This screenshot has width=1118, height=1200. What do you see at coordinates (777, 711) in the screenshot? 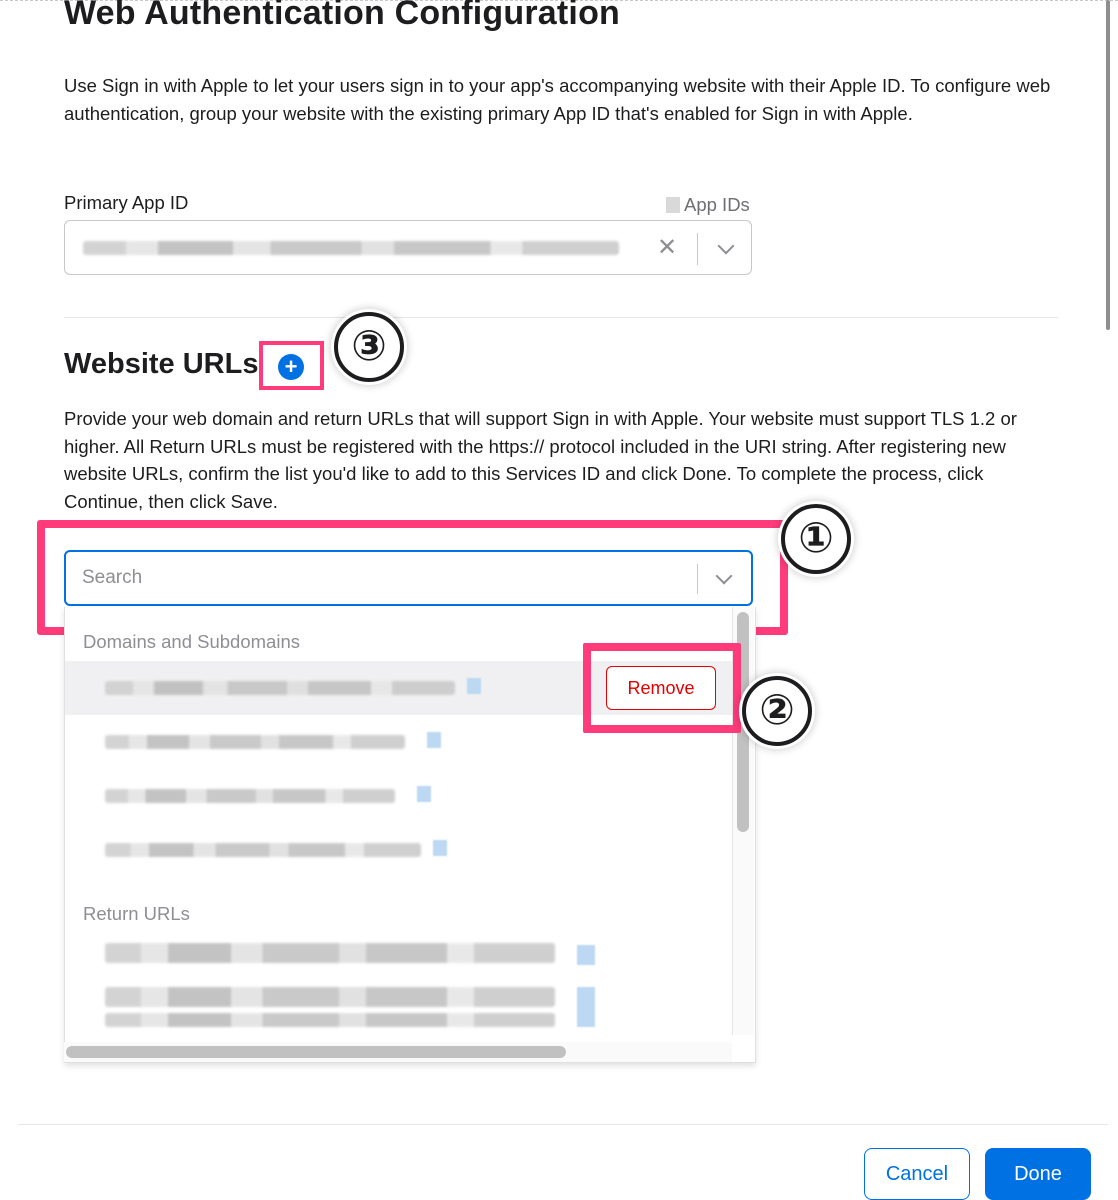
I see `step-badge-2: ②` at bounding box center [777, 711].